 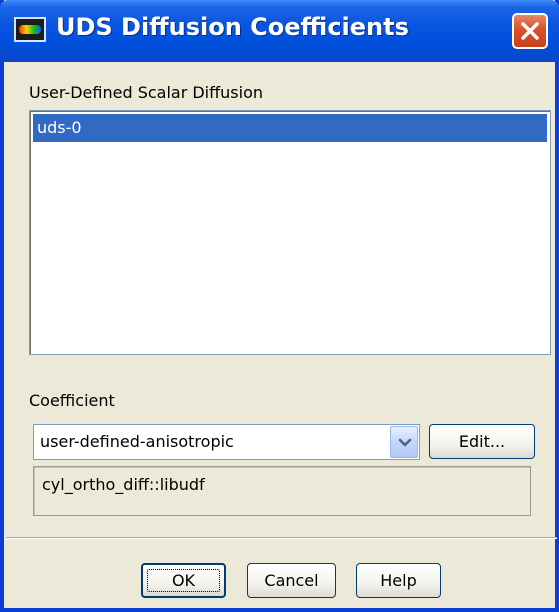 I want to click on title-bar: UDS Diffusion Coefficients, so click(x=279, y=31).